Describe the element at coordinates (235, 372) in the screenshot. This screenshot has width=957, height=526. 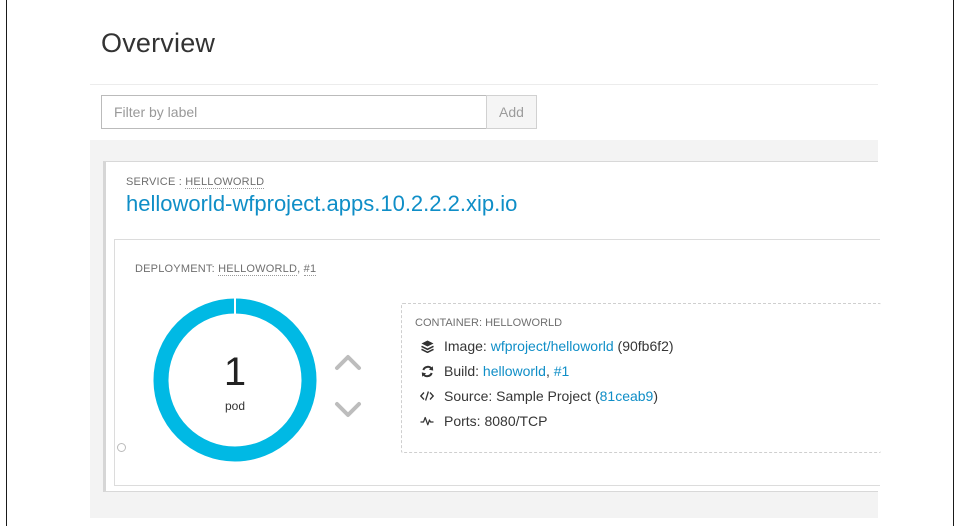
I see `pod-count: 1` at that location.